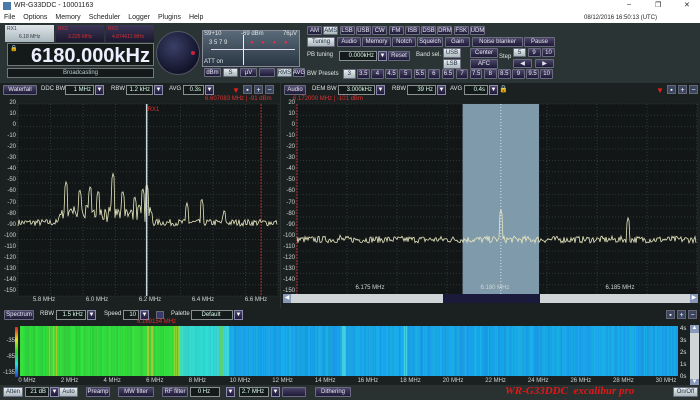  I want to click on scrollbar-thumb, so click(491, 298).